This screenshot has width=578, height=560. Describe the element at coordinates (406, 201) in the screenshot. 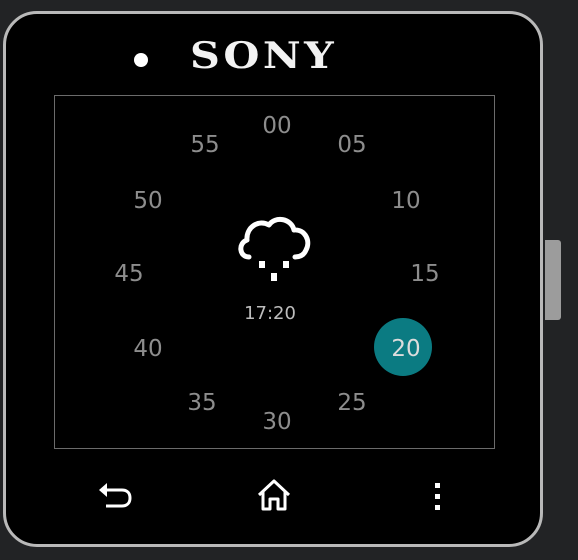

I see `minute-10: 10` at that location.